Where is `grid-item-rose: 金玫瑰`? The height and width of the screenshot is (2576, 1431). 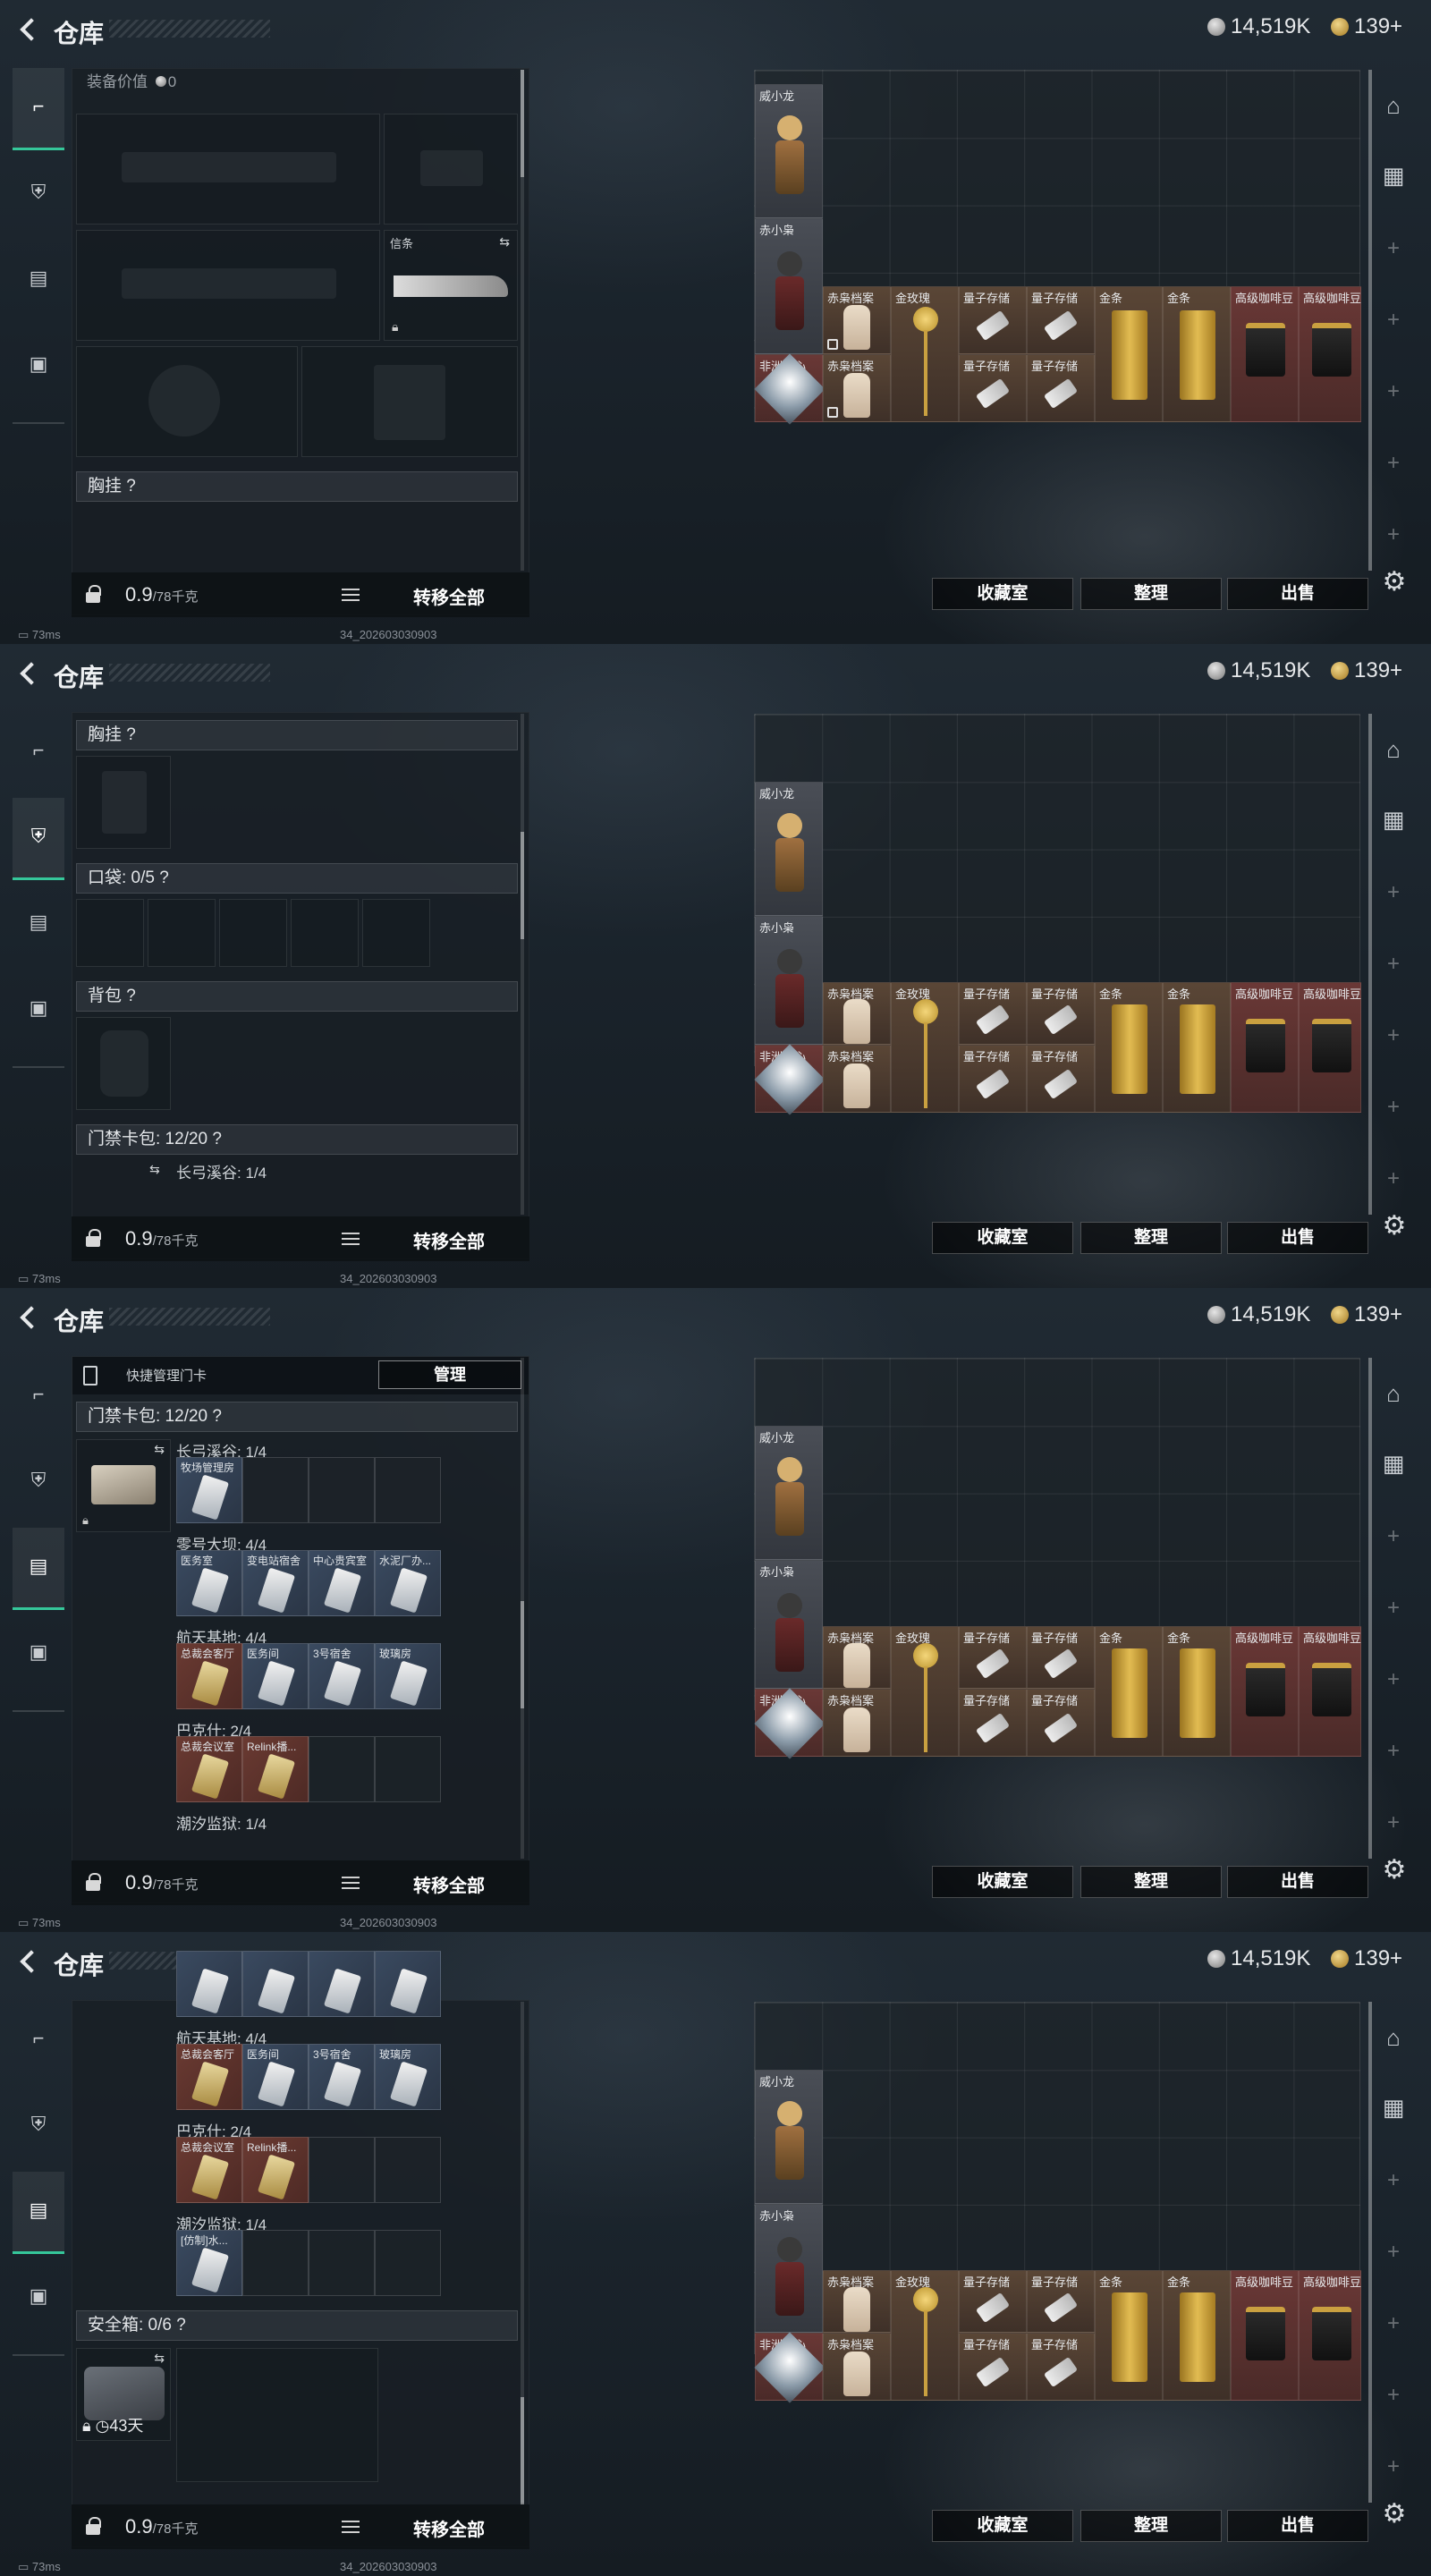
grid-item-rose: 金玫瑰 is located at coordinates (925, 1691).